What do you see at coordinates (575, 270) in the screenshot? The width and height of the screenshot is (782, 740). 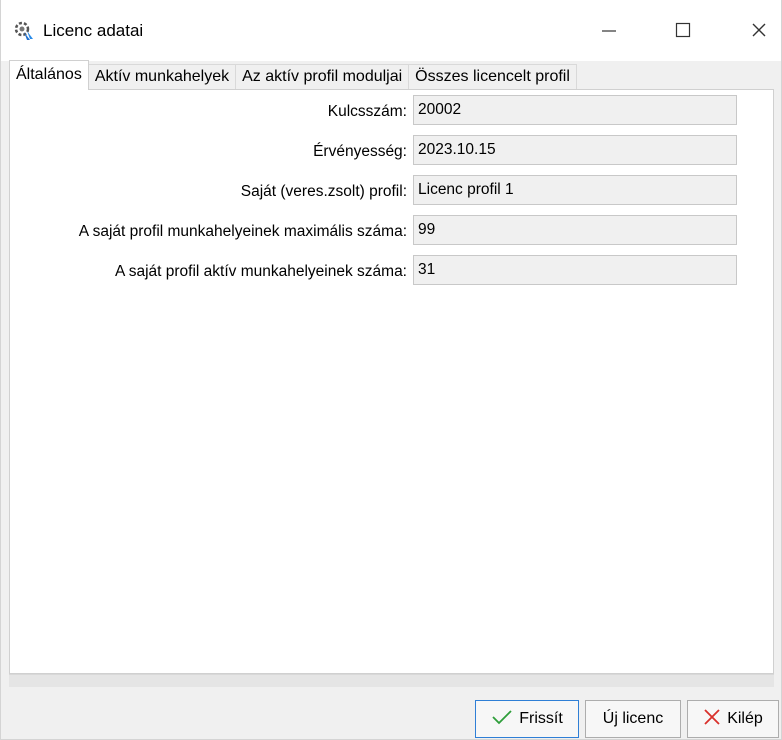 I see `active-workstations-field: 31` at bounding box center [575, 270].